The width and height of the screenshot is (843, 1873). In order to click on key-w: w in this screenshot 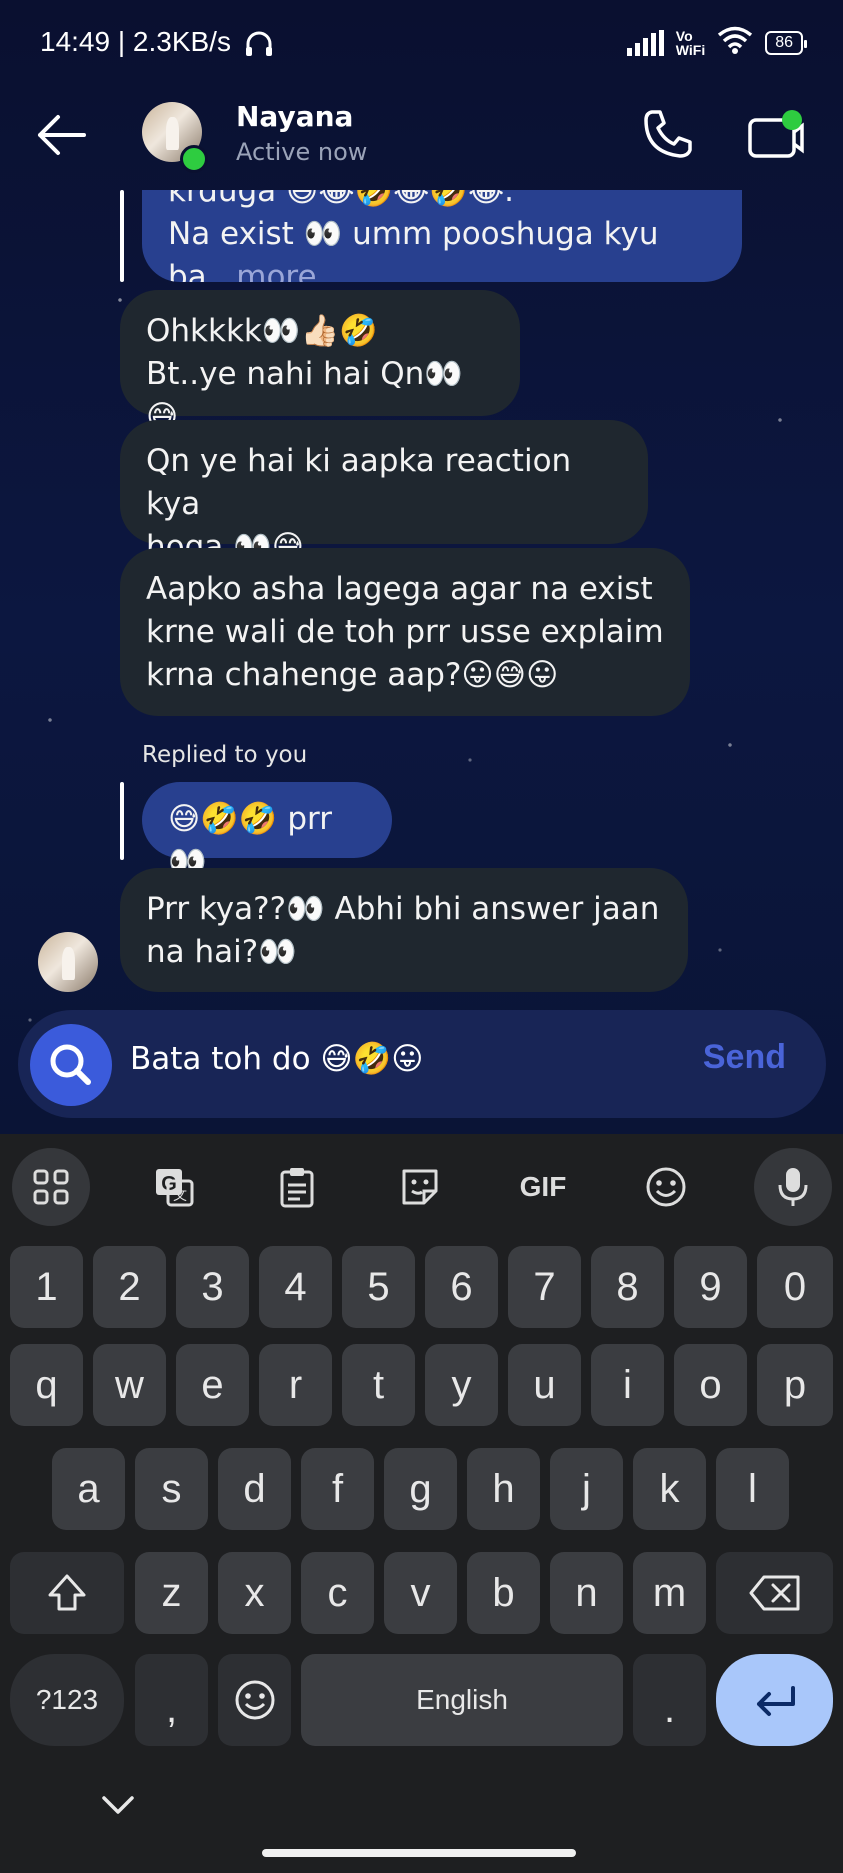, I will do `click(129, 1385)`.